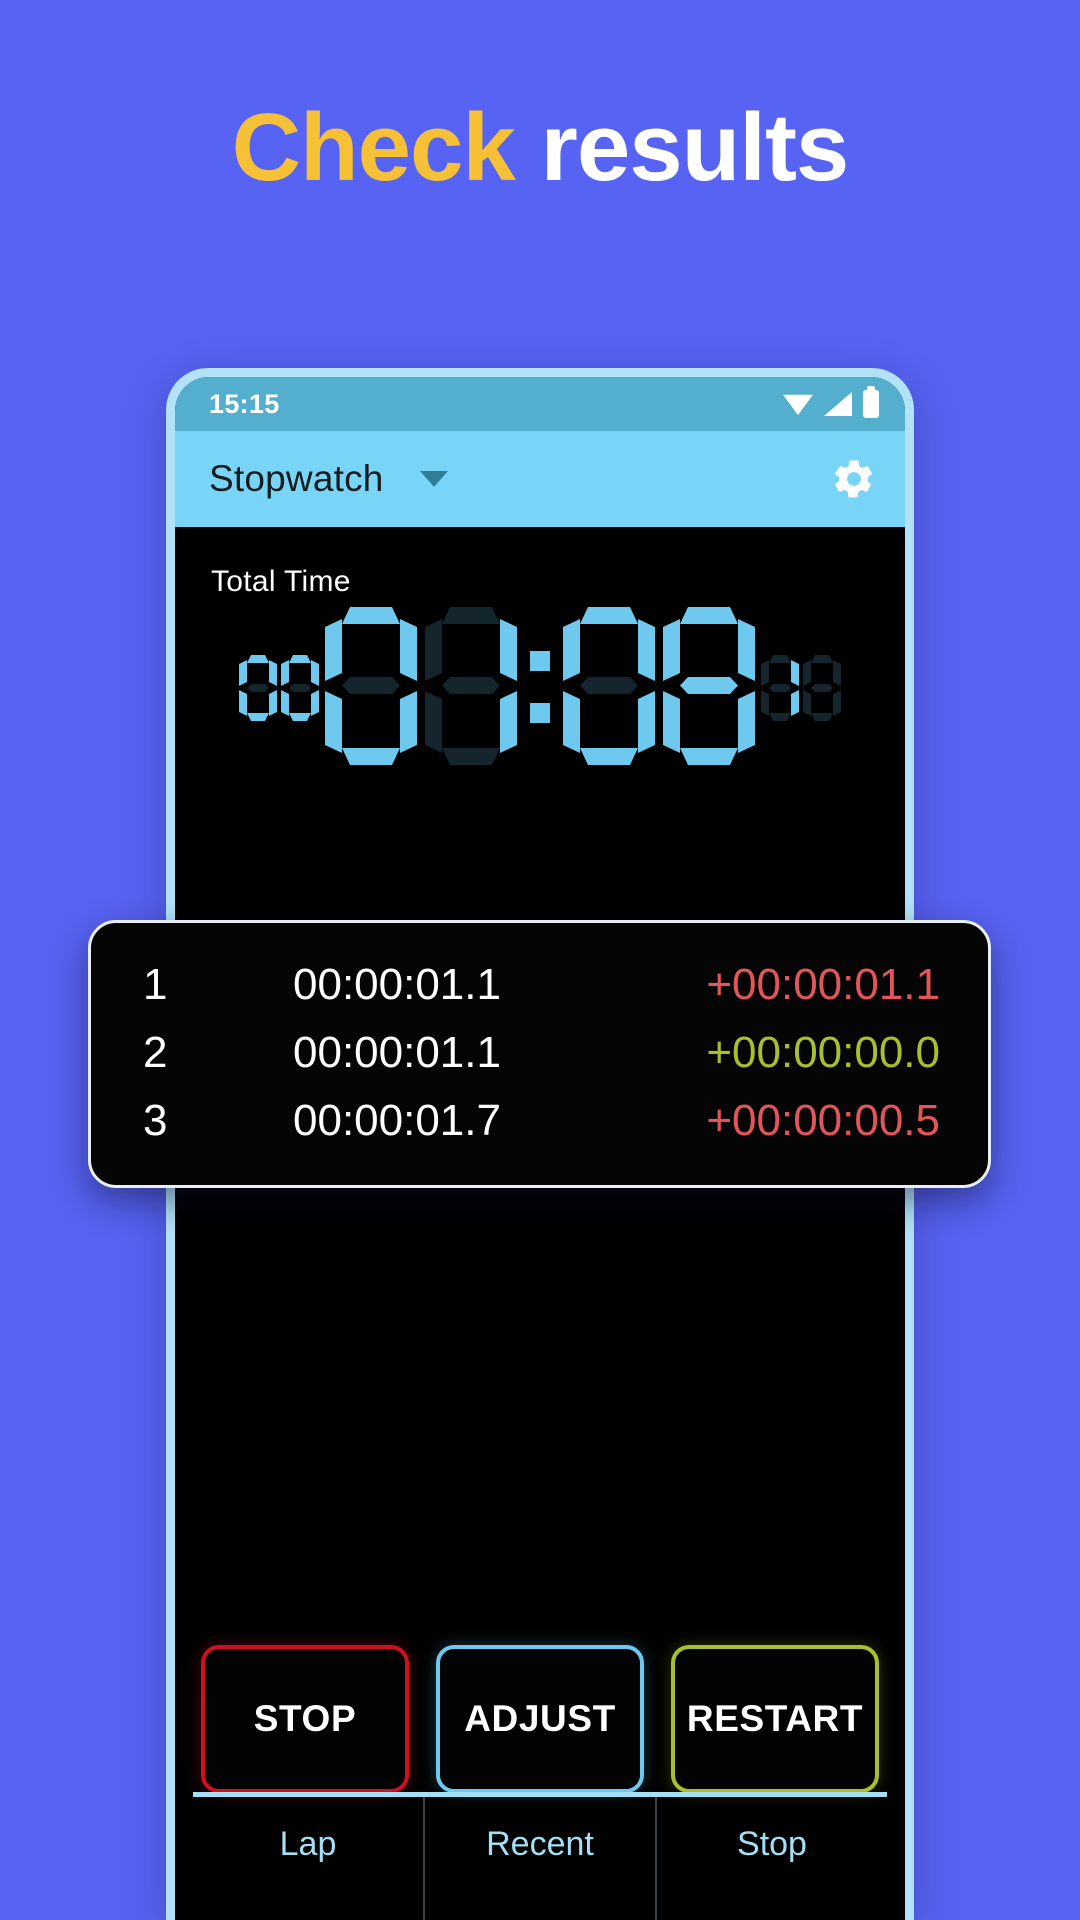 The height and width of the screenshot is (1920, 1080). What do you see at coordinates (296, 479) in the screenshot?
I see `app-bar-title: Stopwatch` at bounding box center [296, 479].